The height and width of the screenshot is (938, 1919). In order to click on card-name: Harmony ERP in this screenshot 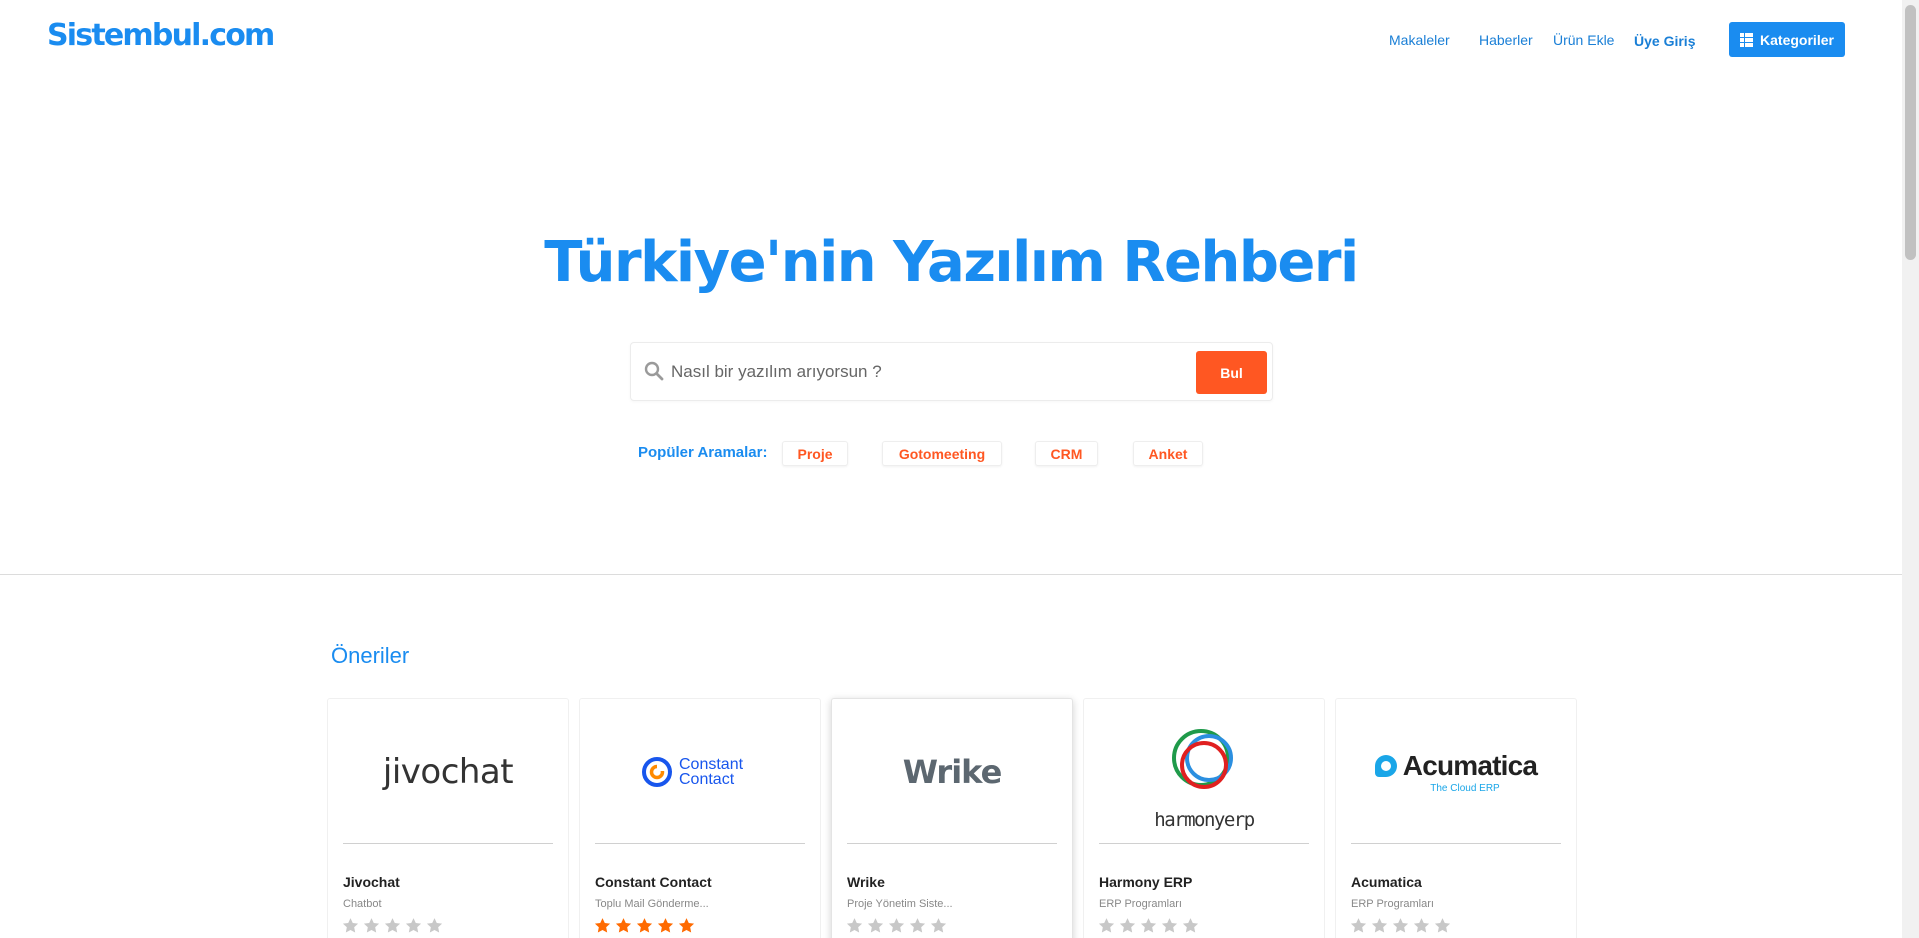, I will do `click(1146, 882)`.